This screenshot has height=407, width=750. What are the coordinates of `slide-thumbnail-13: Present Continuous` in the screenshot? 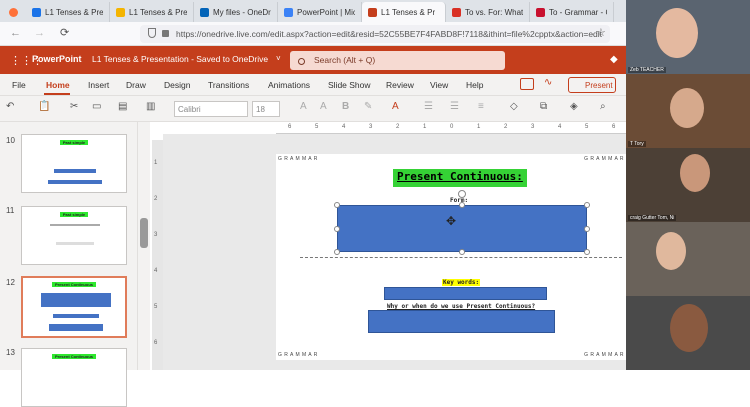 It's located at (74, 377).